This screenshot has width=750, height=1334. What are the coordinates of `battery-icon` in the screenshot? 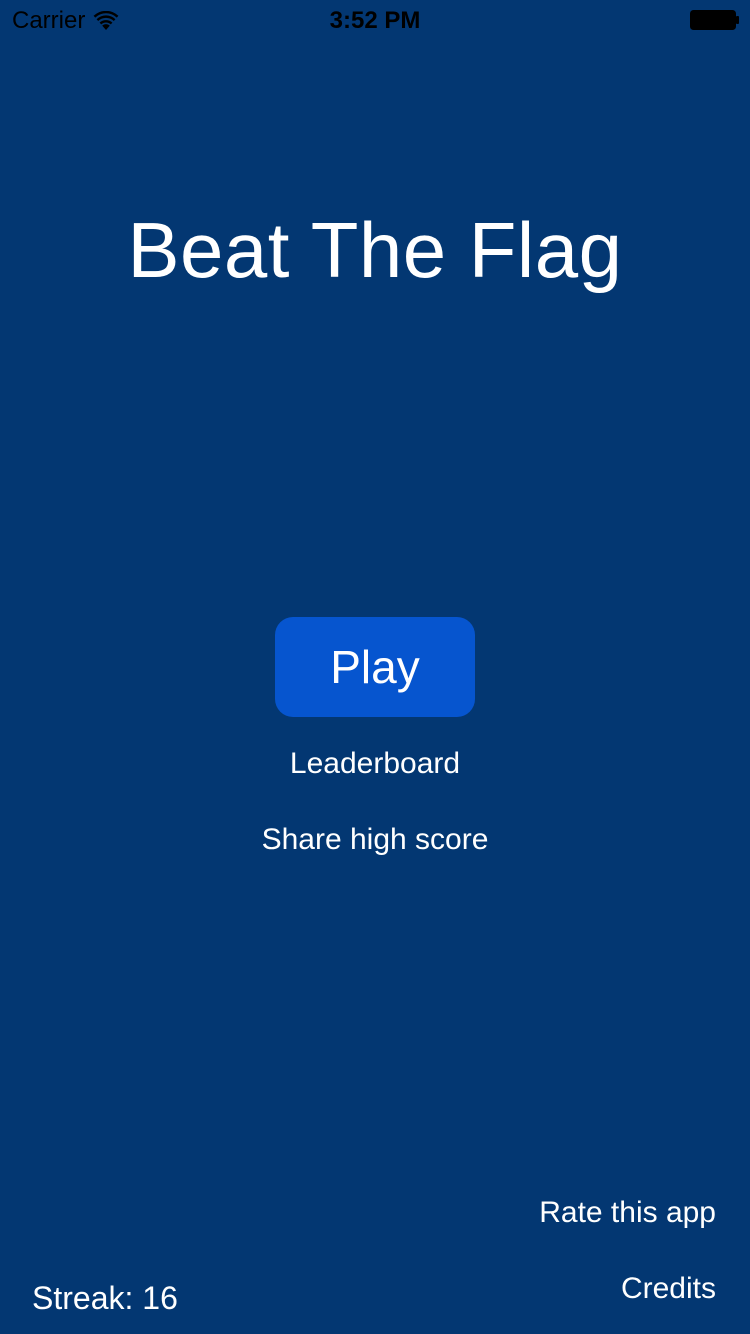 It's located at (714, 20).